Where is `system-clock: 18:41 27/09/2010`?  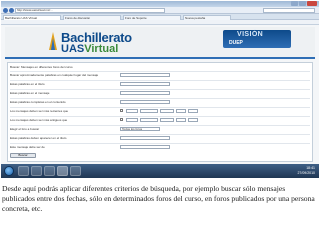 system-clock: 18:41 27/09/2010 is located at coordinates (306, 170).